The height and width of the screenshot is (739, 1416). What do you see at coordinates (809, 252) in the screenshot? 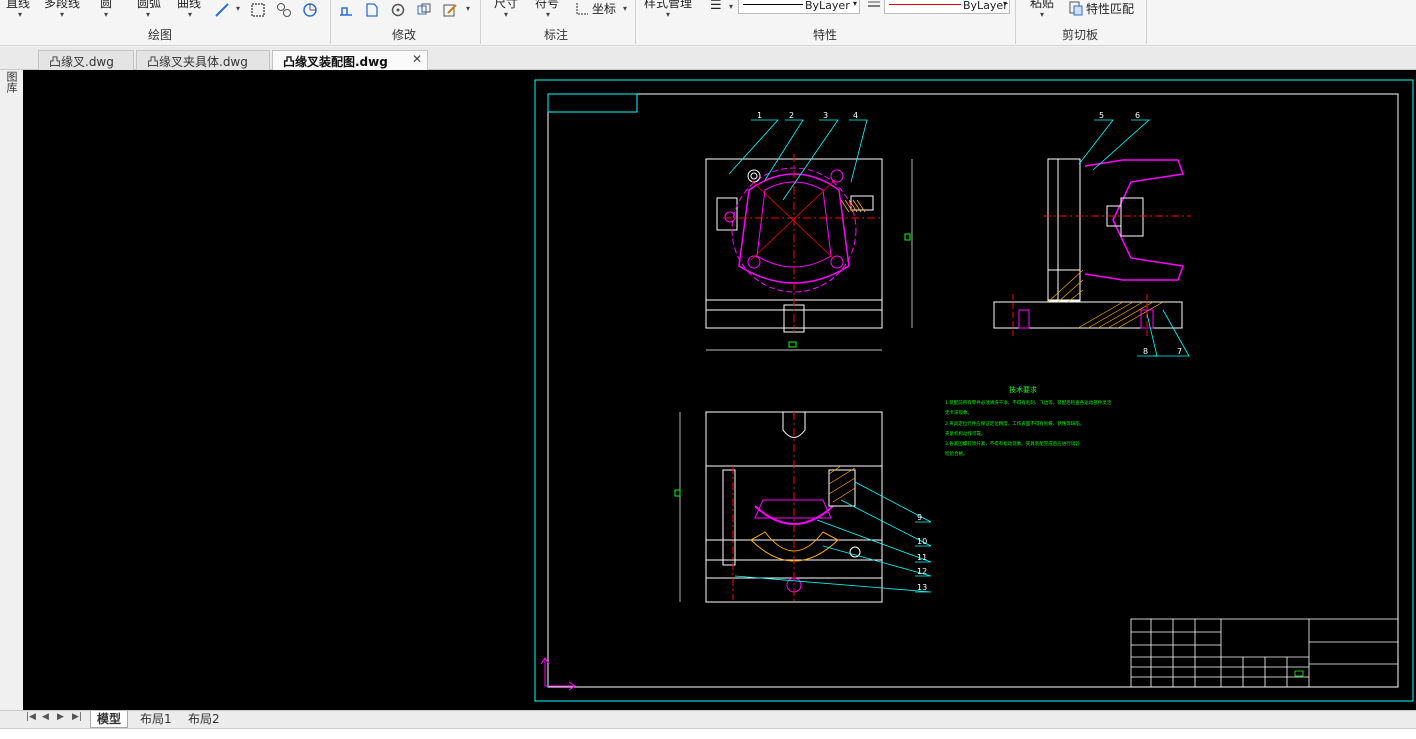
I see `front-view` at bounding box center [809, 252].